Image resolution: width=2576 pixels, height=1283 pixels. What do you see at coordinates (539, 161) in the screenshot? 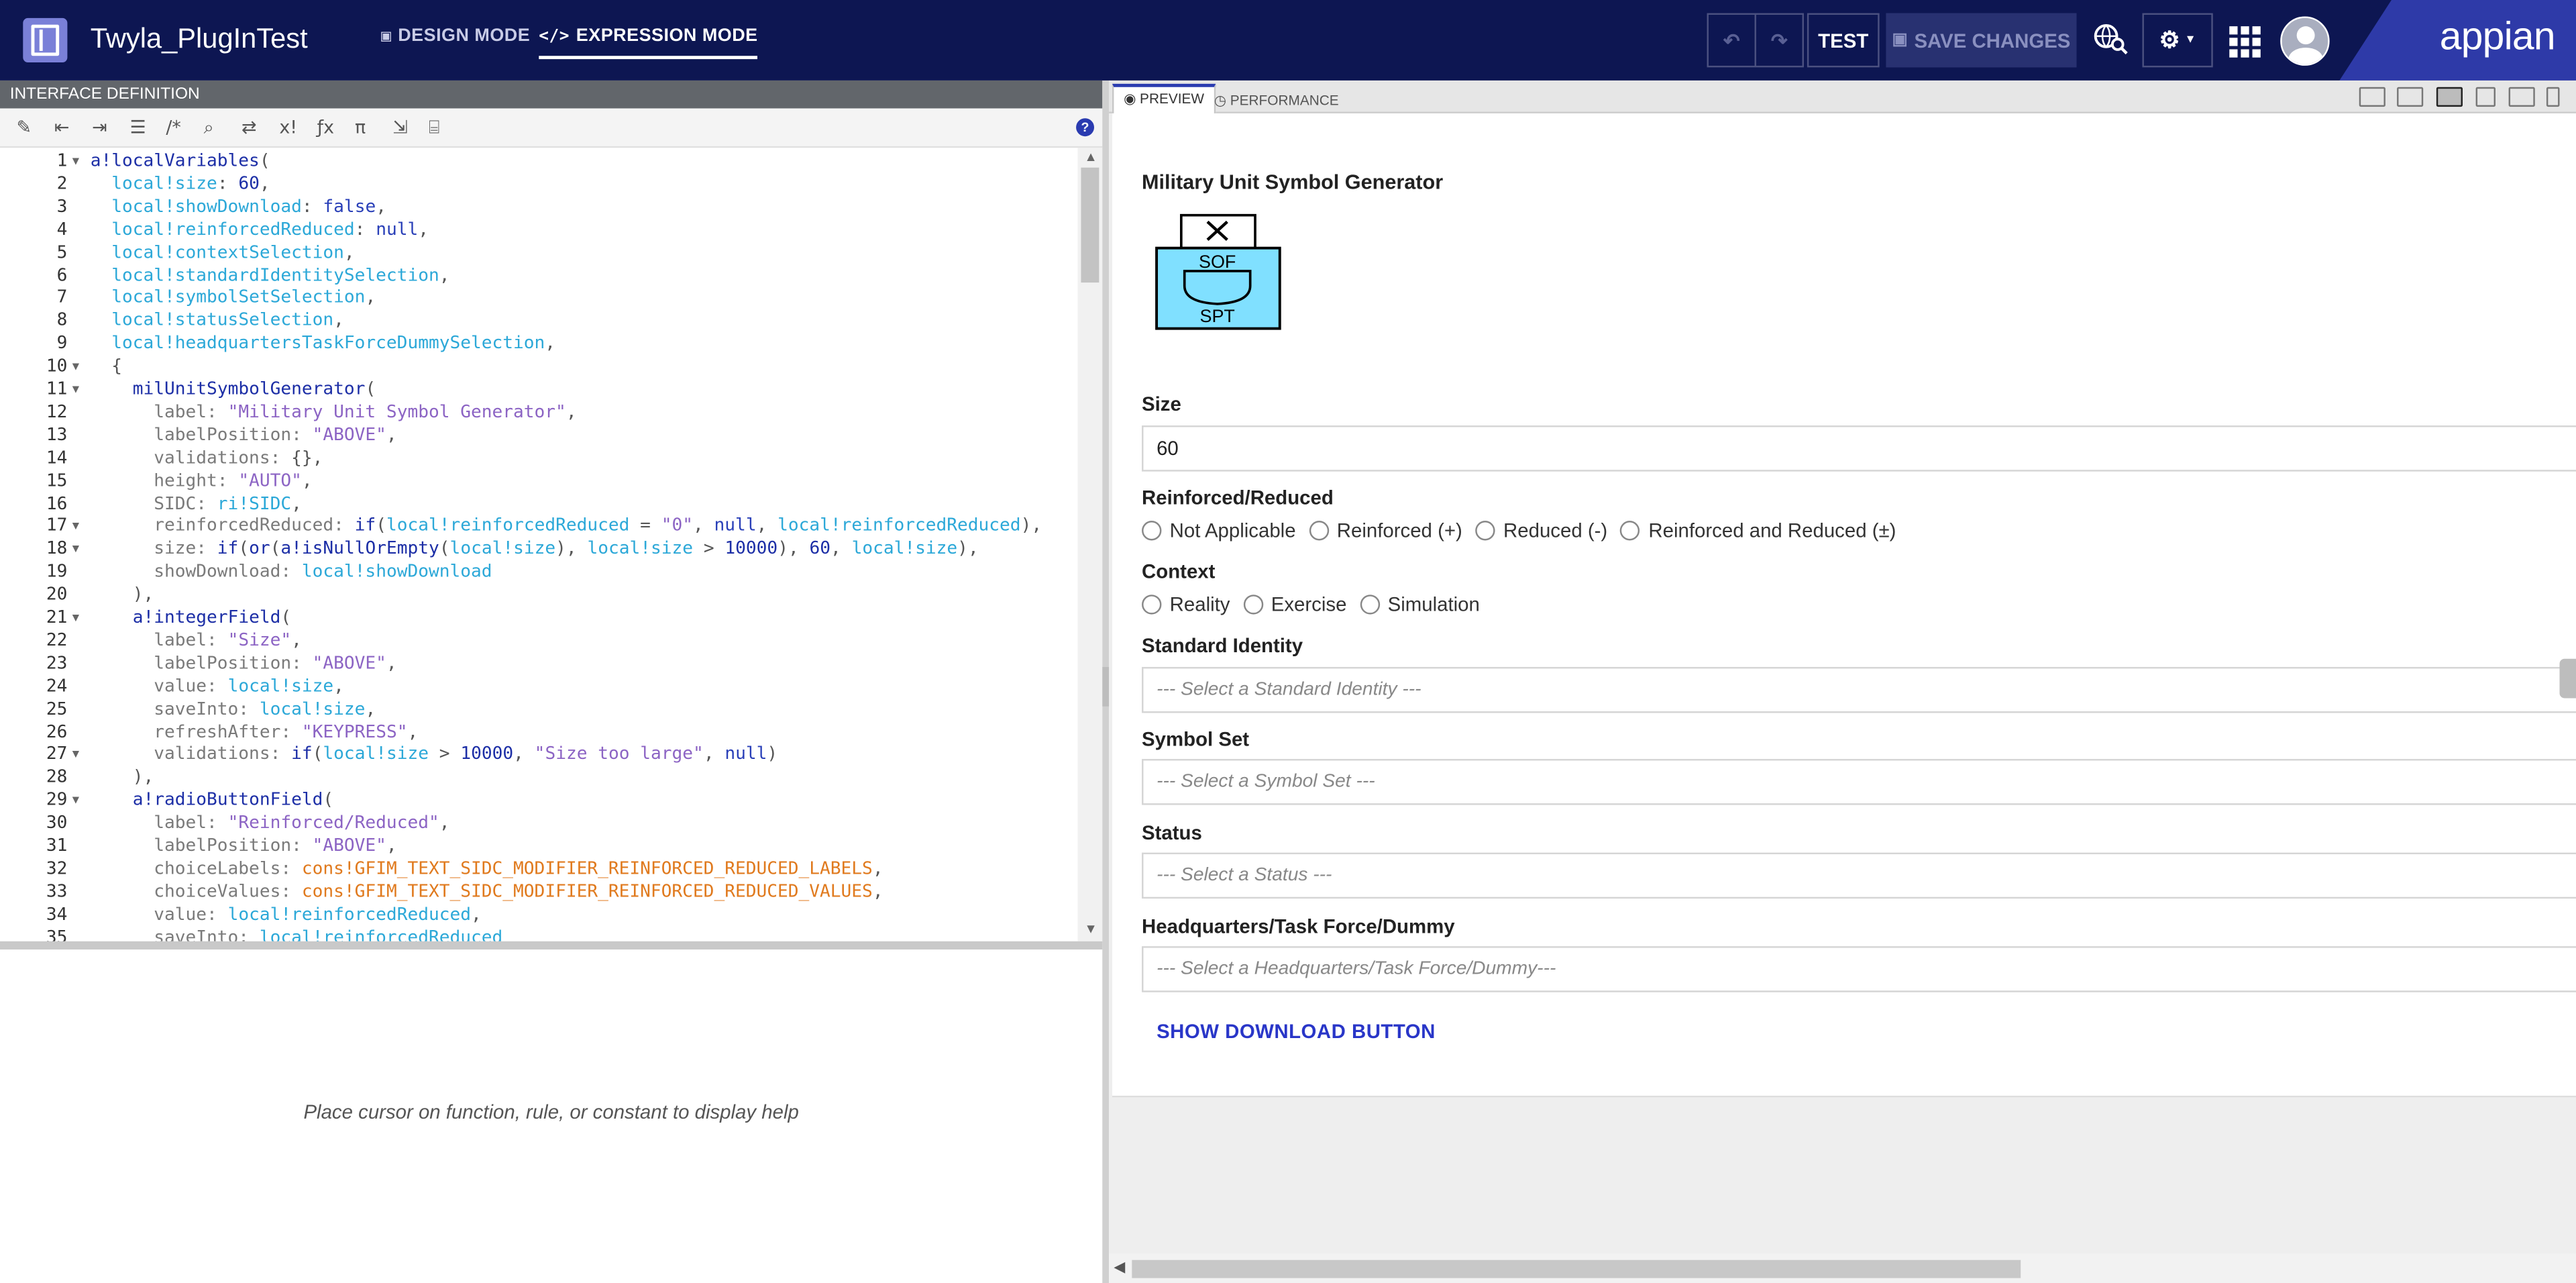
I see `code-line: 1 ▼ a!localVariables(` at bounding box center [539, 161].